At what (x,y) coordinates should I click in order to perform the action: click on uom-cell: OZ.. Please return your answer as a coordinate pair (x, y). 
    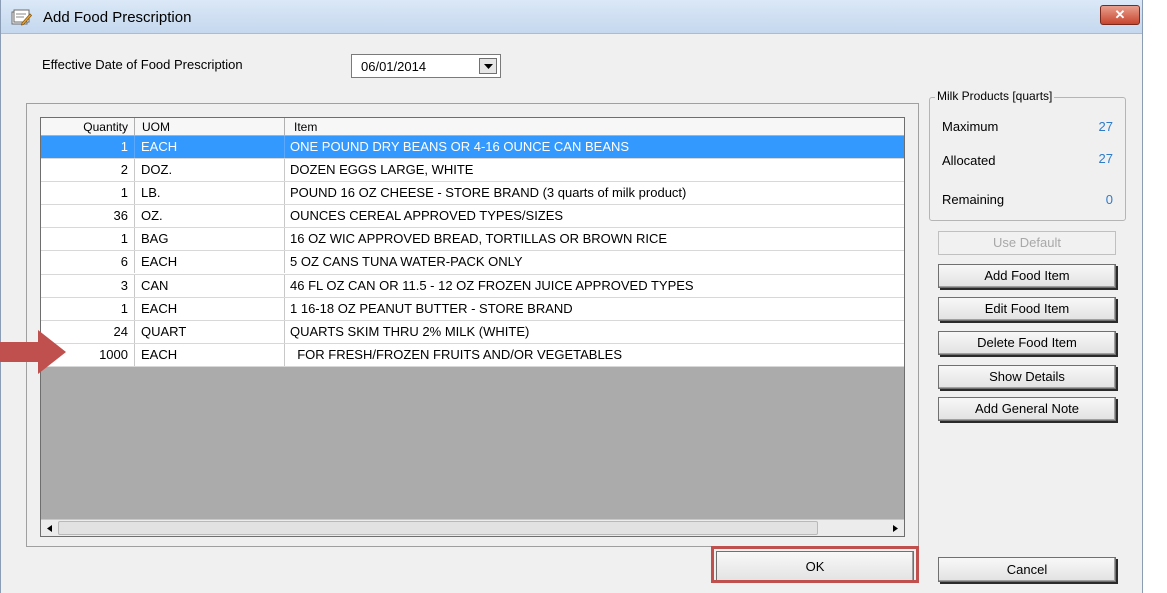
    Looking at the image, I should click on (210, 216).